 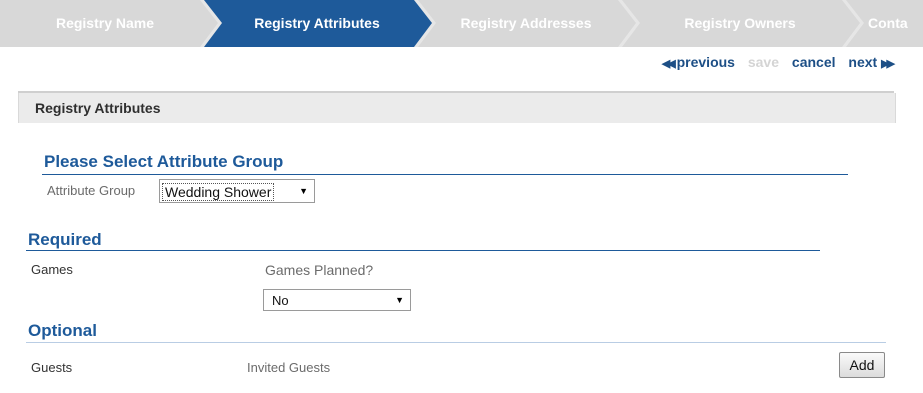 I want to click on attribute-group-heading: Please Select Attribute Group, so click(x=164, y=161).